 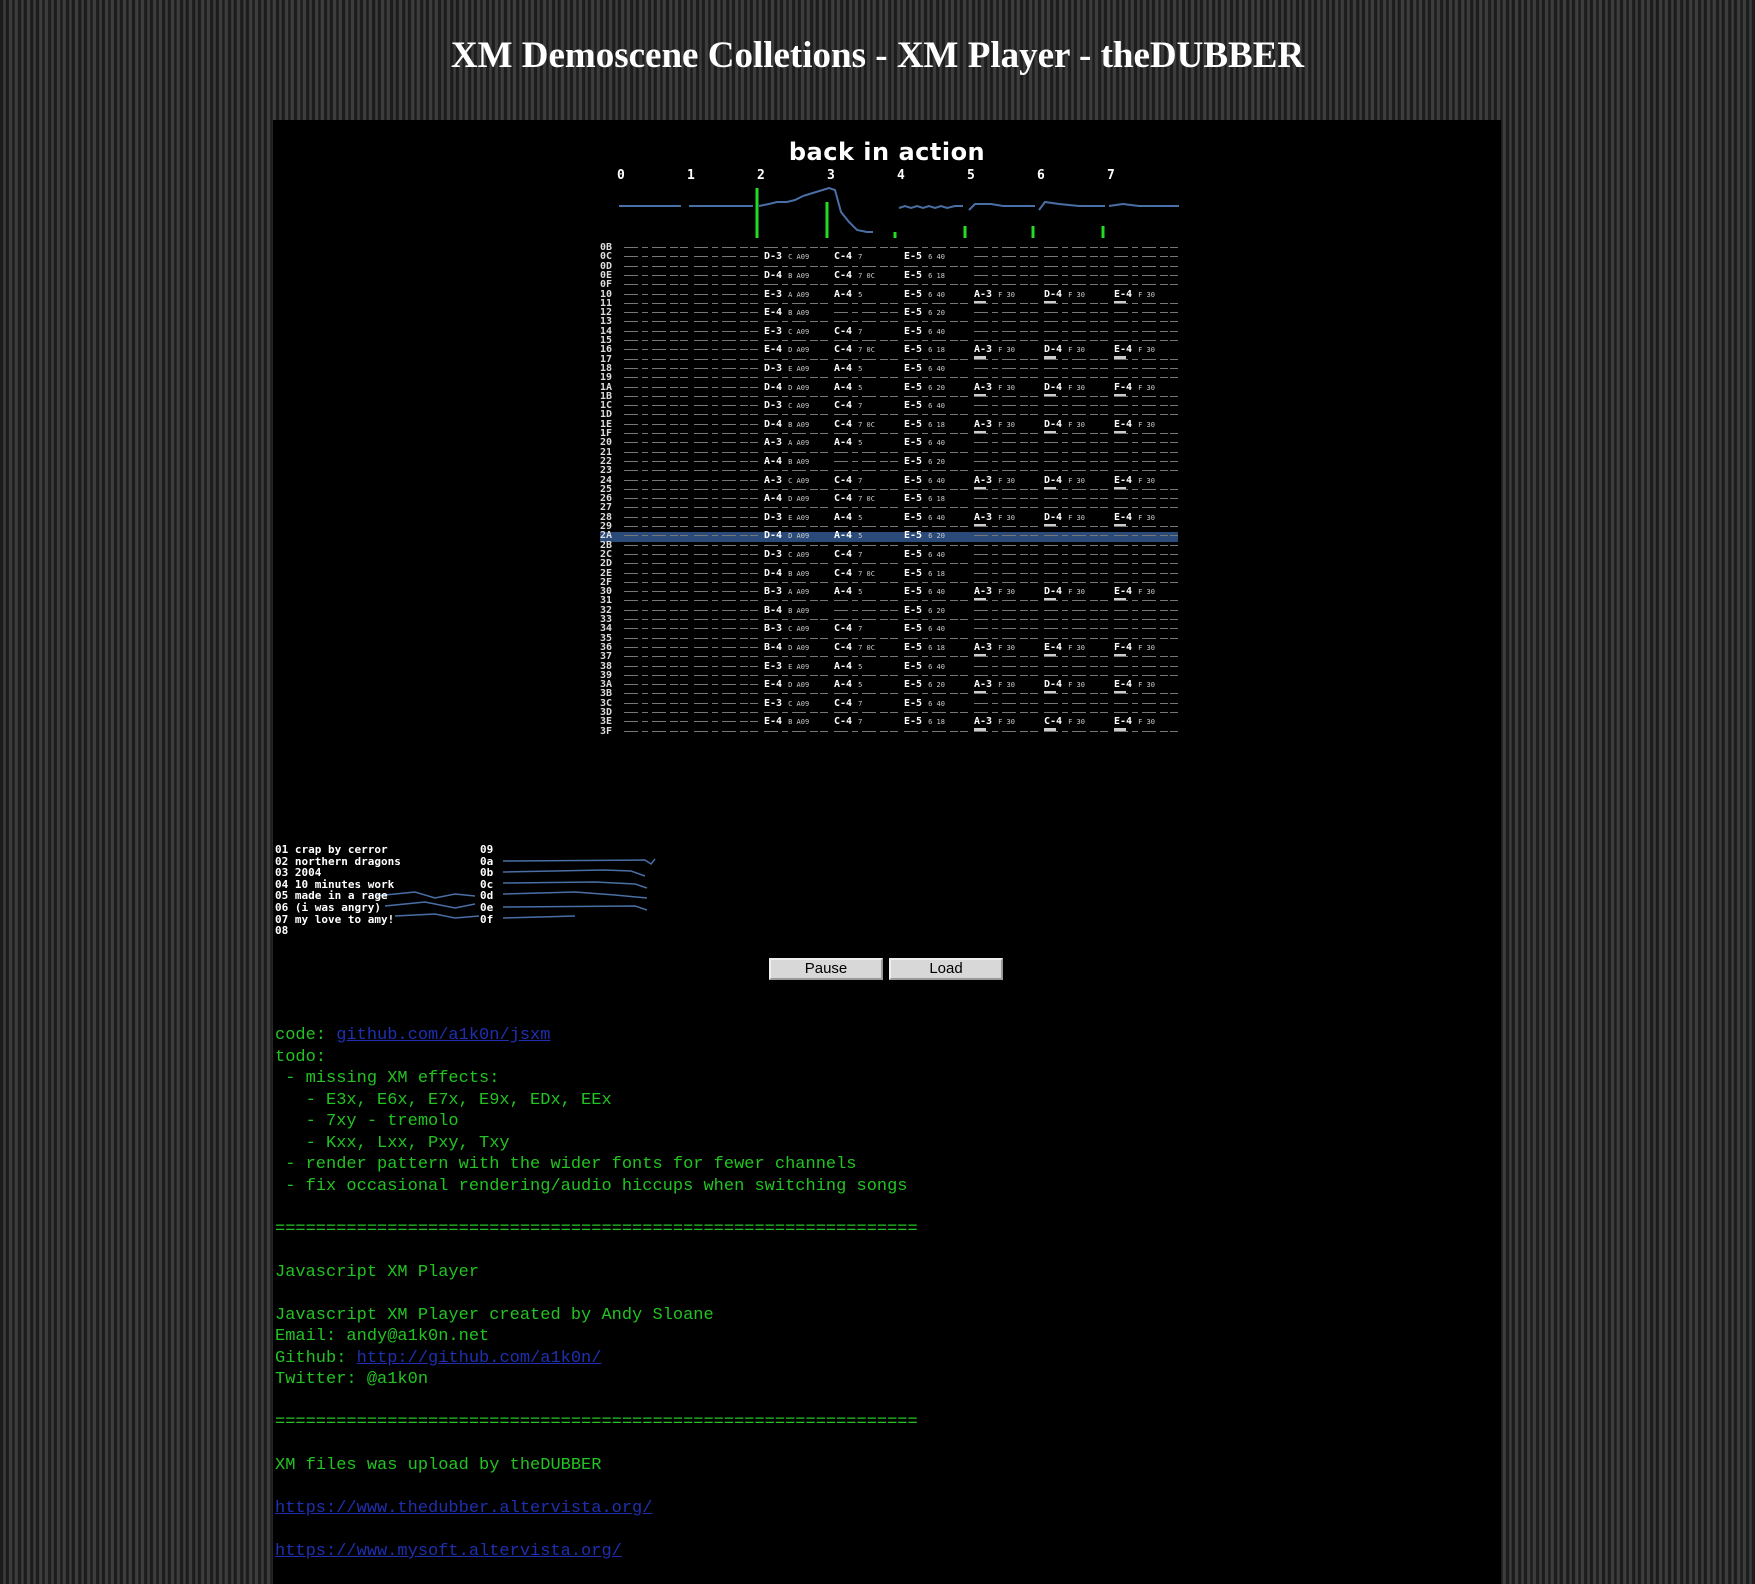 I want to click on load-button: Load, so click(x=946, y=969).